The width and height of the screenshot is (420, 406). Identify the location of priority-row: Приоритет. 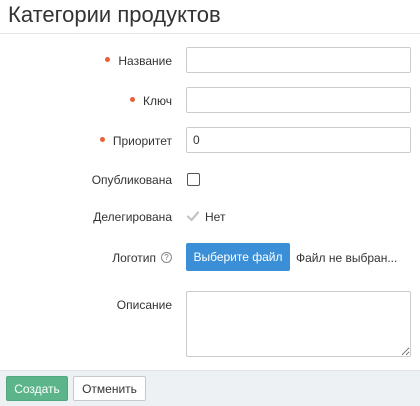
(210, 141).